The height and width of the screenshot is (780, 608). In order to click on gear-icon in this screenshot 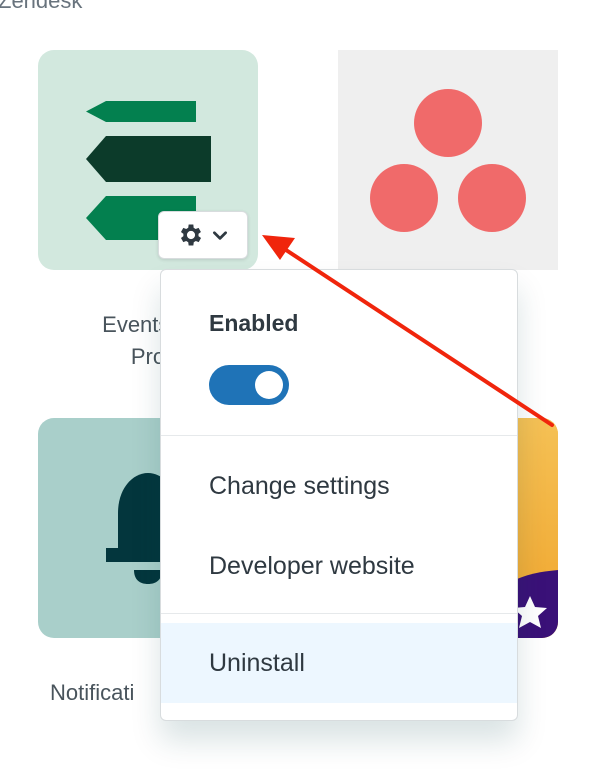, I will do `click(191, 235)`.